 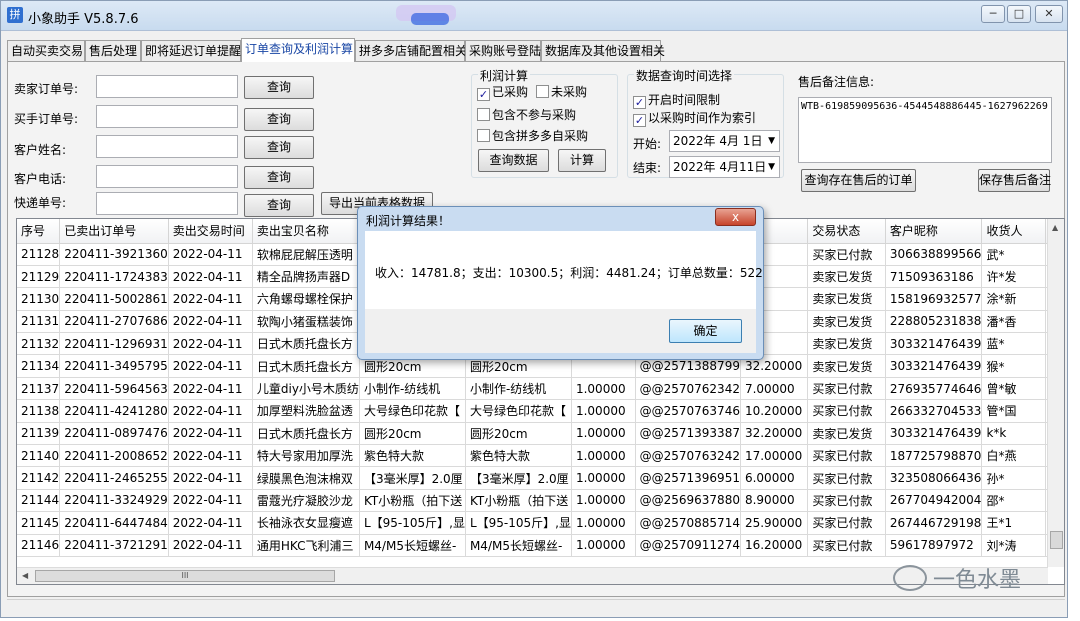 I want to click on tab-database-settings: 数据库及其他设置相关, so click(x=603, y=50).